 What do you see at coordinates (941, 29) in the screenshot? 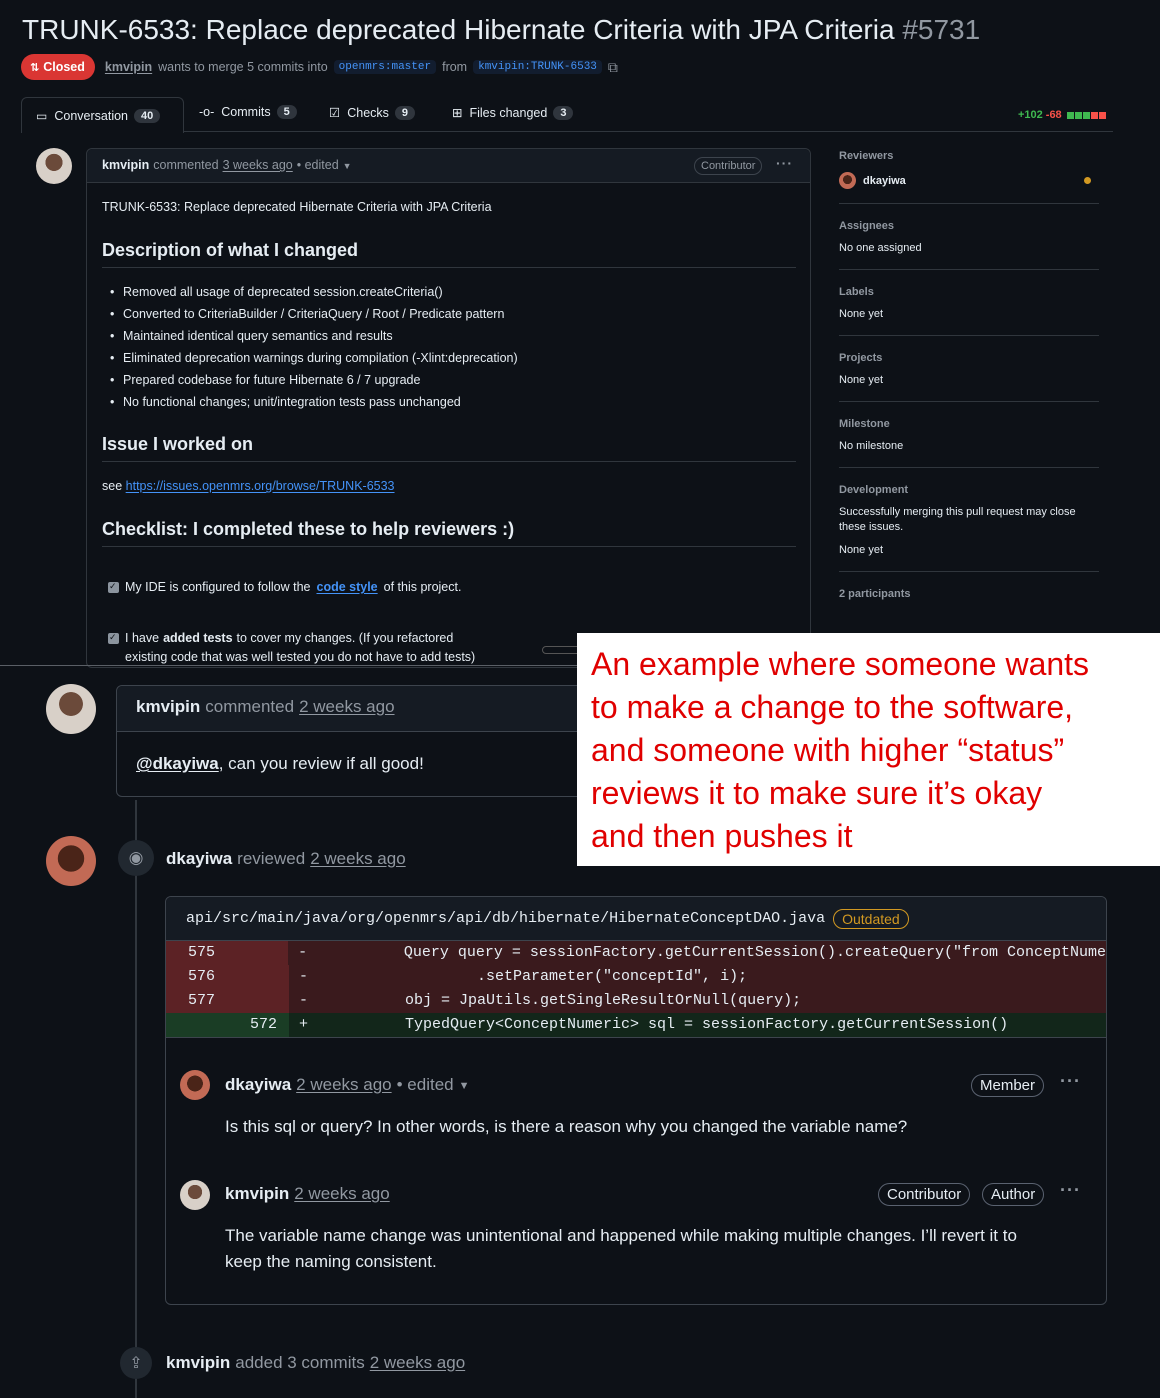
I see `pr-number: #5731` at bounding box center [941, 29].